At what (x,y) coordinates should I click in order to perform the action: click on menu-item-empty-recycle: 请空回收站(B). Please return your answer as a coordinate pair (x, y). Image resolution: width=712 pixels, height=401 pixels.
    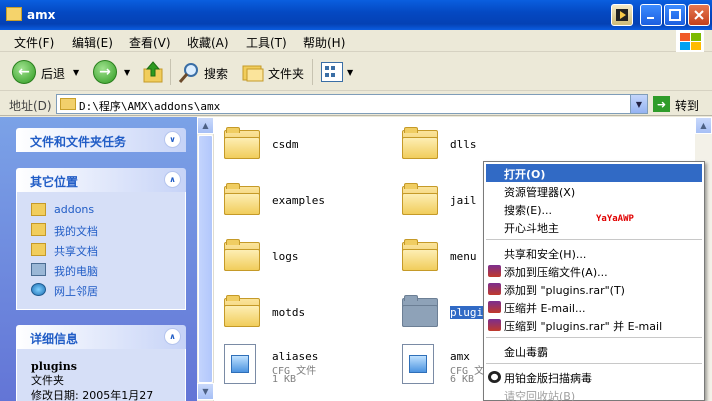
    Looking at the image, I should click on (594, 393).